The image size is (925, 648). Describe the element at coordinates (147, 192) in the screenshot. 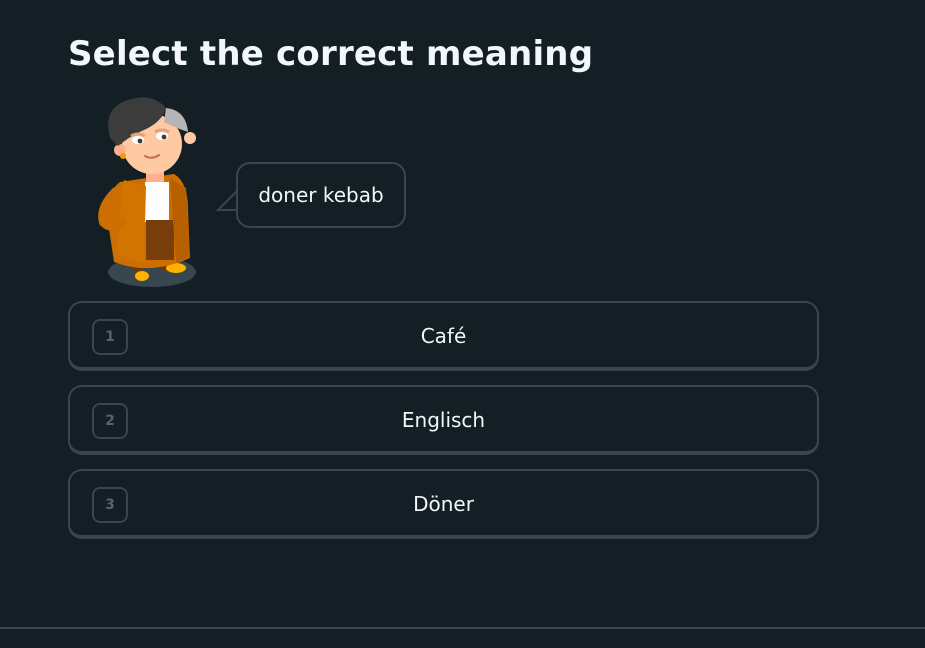

I see `character-illustration` at that location.